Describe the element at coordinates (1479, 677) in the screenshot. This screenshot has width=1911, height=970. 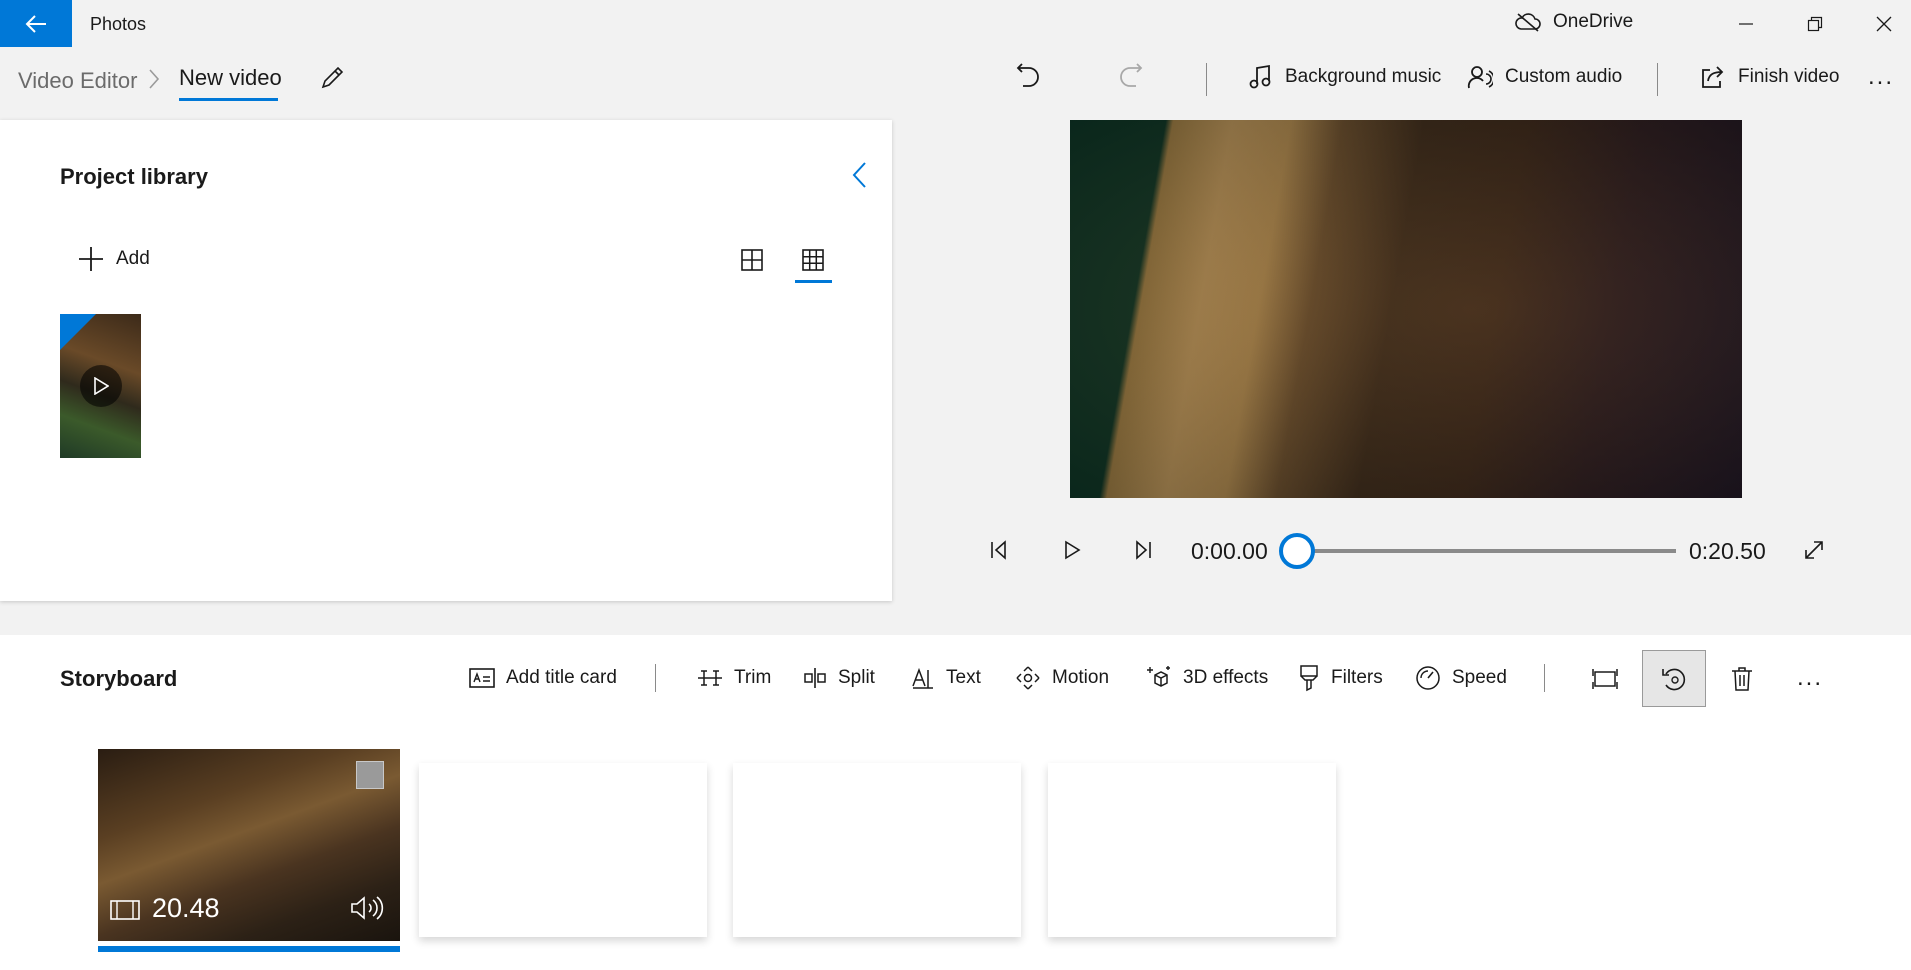
I see `speed-label: Speed` at that location.